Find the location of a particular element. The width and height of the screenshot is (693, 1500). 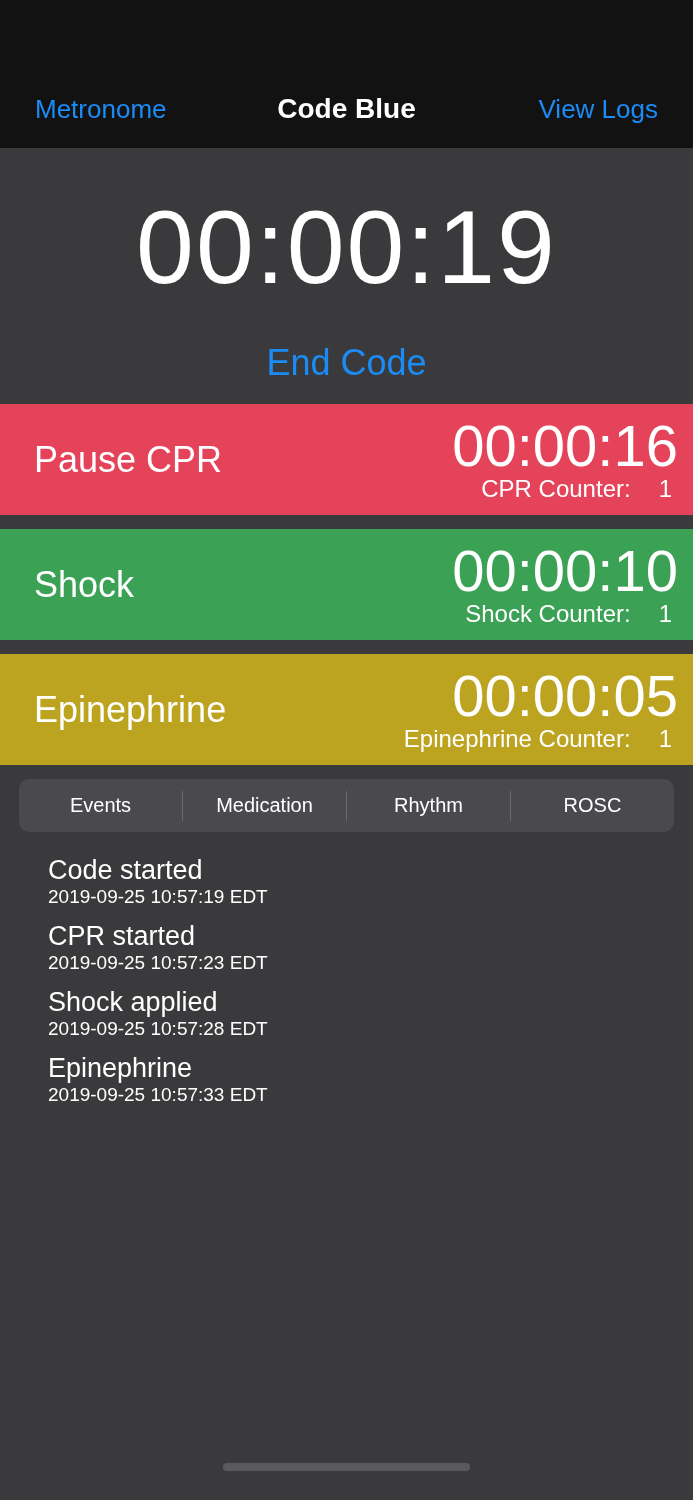

event-title: Shock applied is located at coordinates (133, 1002).